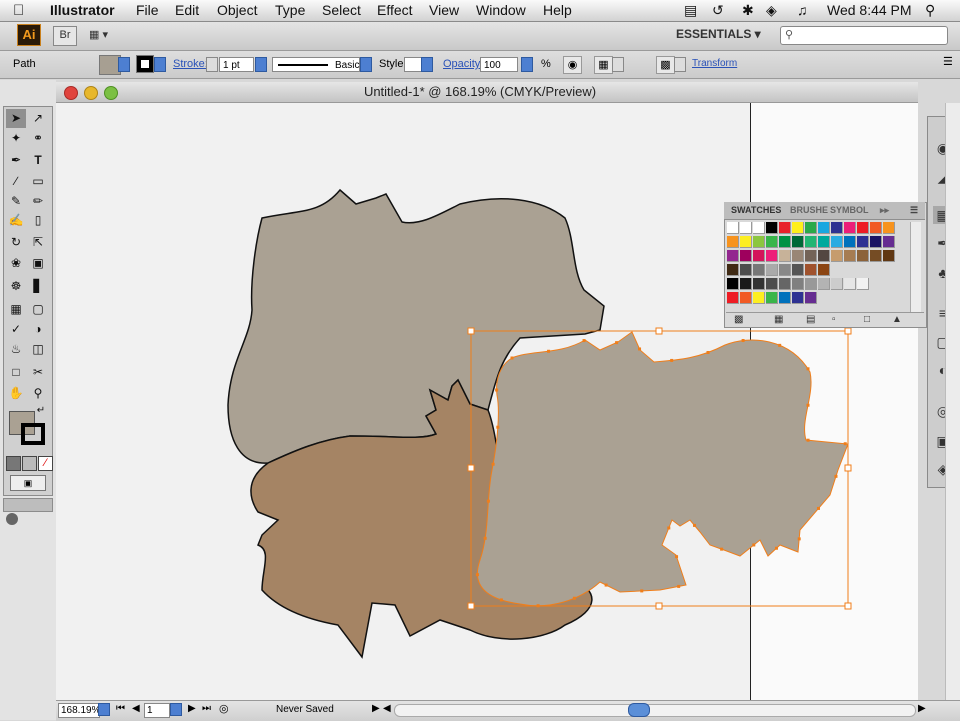  I want to click on new-swatch-icon: □, so click(867, 319).